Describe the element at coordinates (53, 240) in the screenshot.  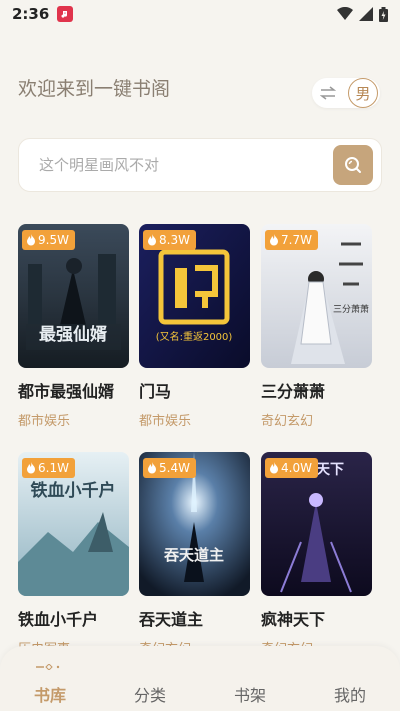
I see `heat-value: 9.5W` at that location.